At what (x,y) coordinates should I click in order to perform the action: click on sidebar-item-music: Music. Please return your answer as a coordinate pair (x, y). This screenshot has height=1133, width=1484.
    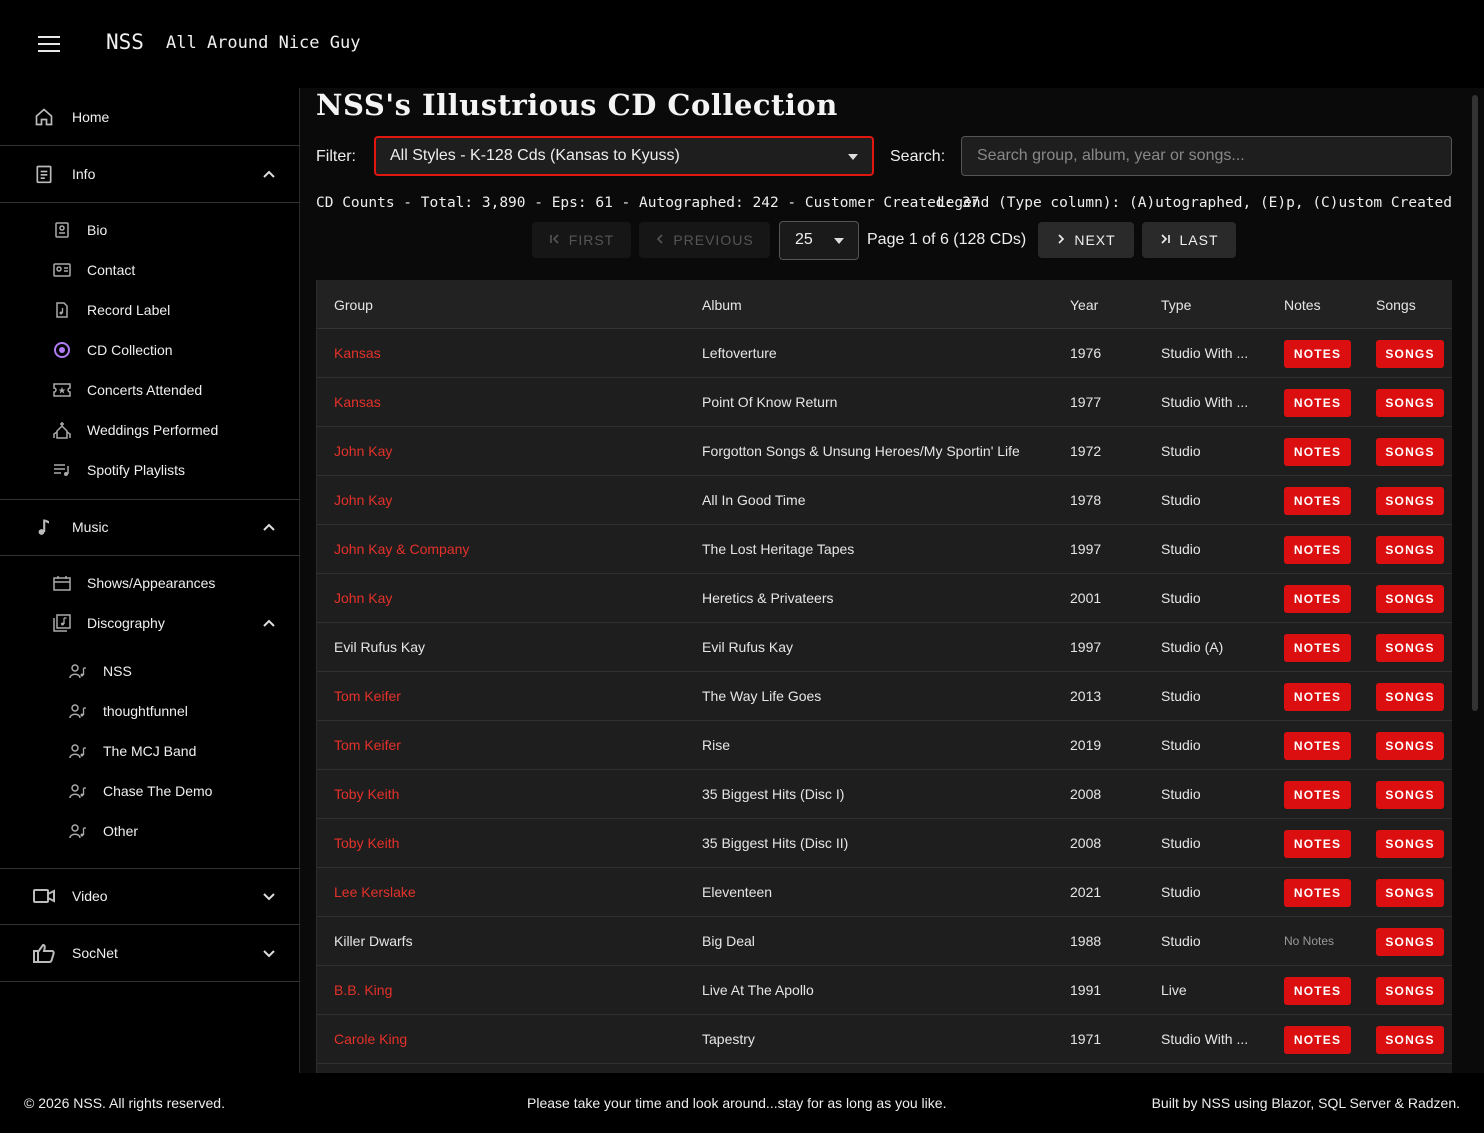
    Looking at the image, I should click on (150, 527).